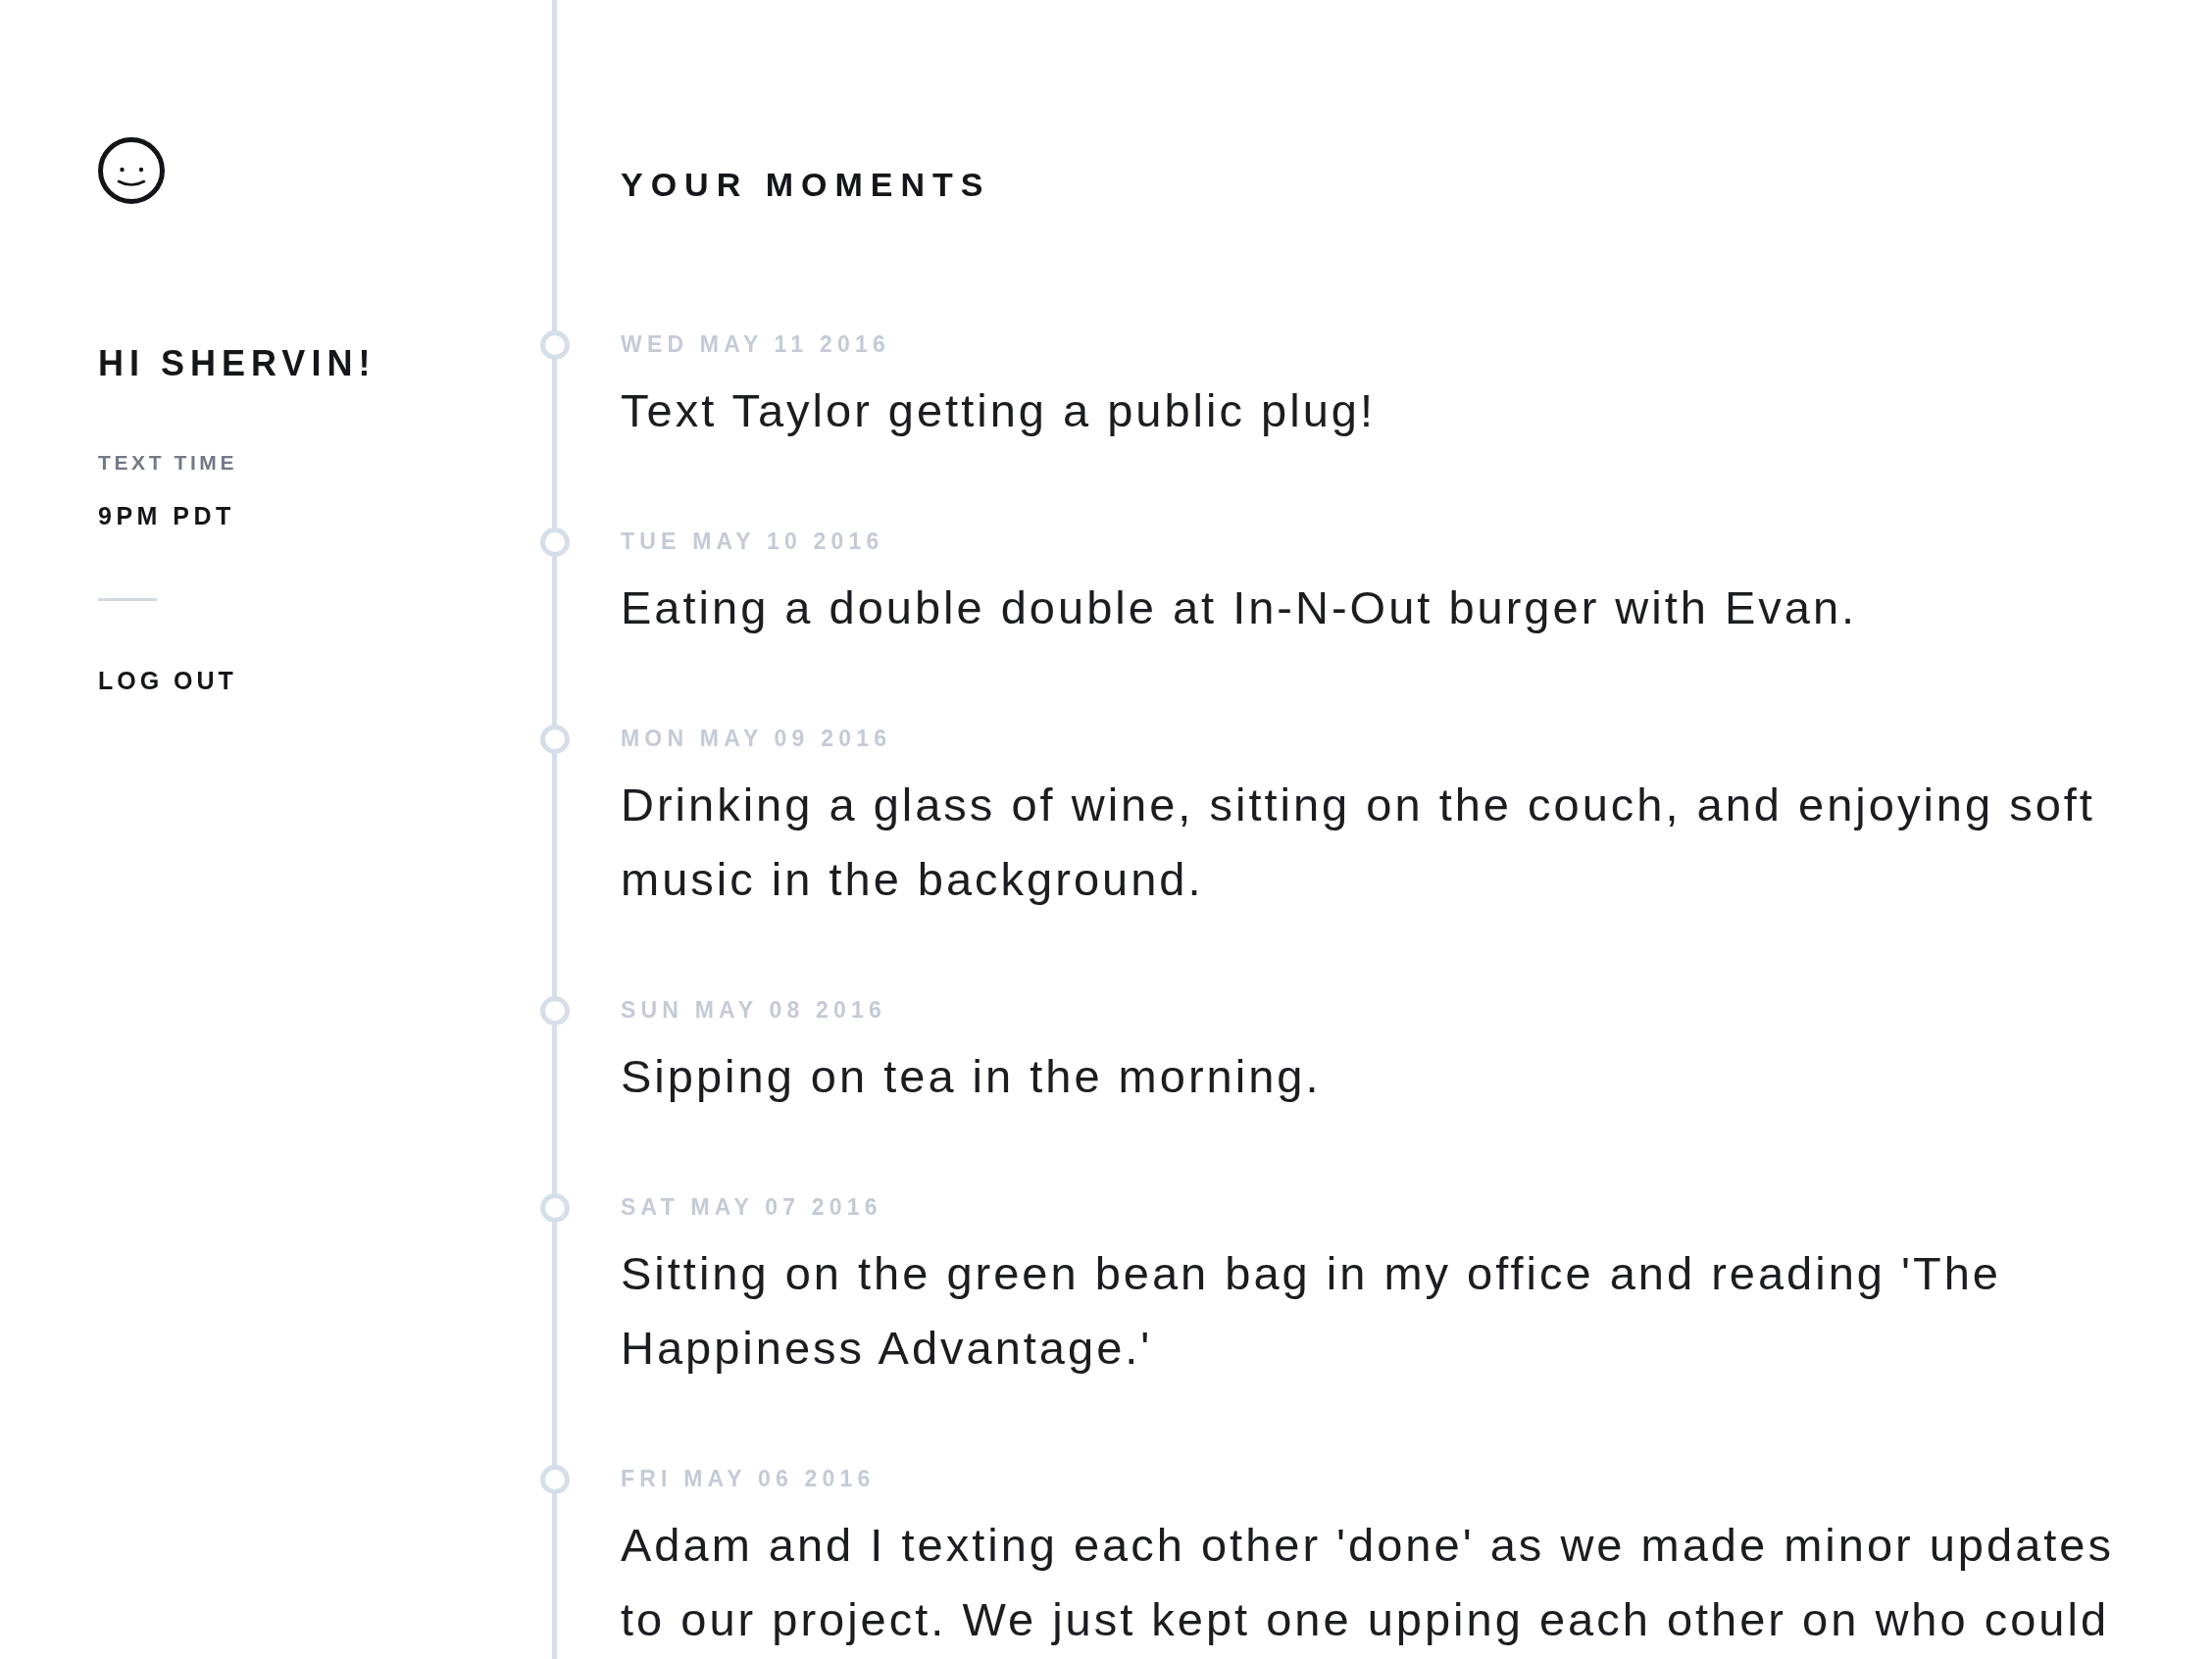  Describe the element at coordinates (999, 410) in the screenshot. I see `moment-text: Text Taylor getting a public plug!` at that location.